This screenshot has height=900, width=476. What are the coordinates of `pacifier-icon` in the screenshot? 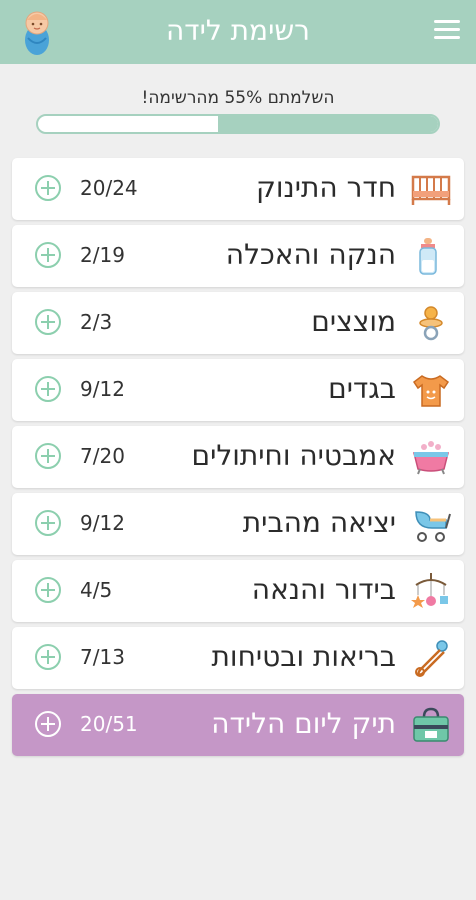 It's located at (431, 323).